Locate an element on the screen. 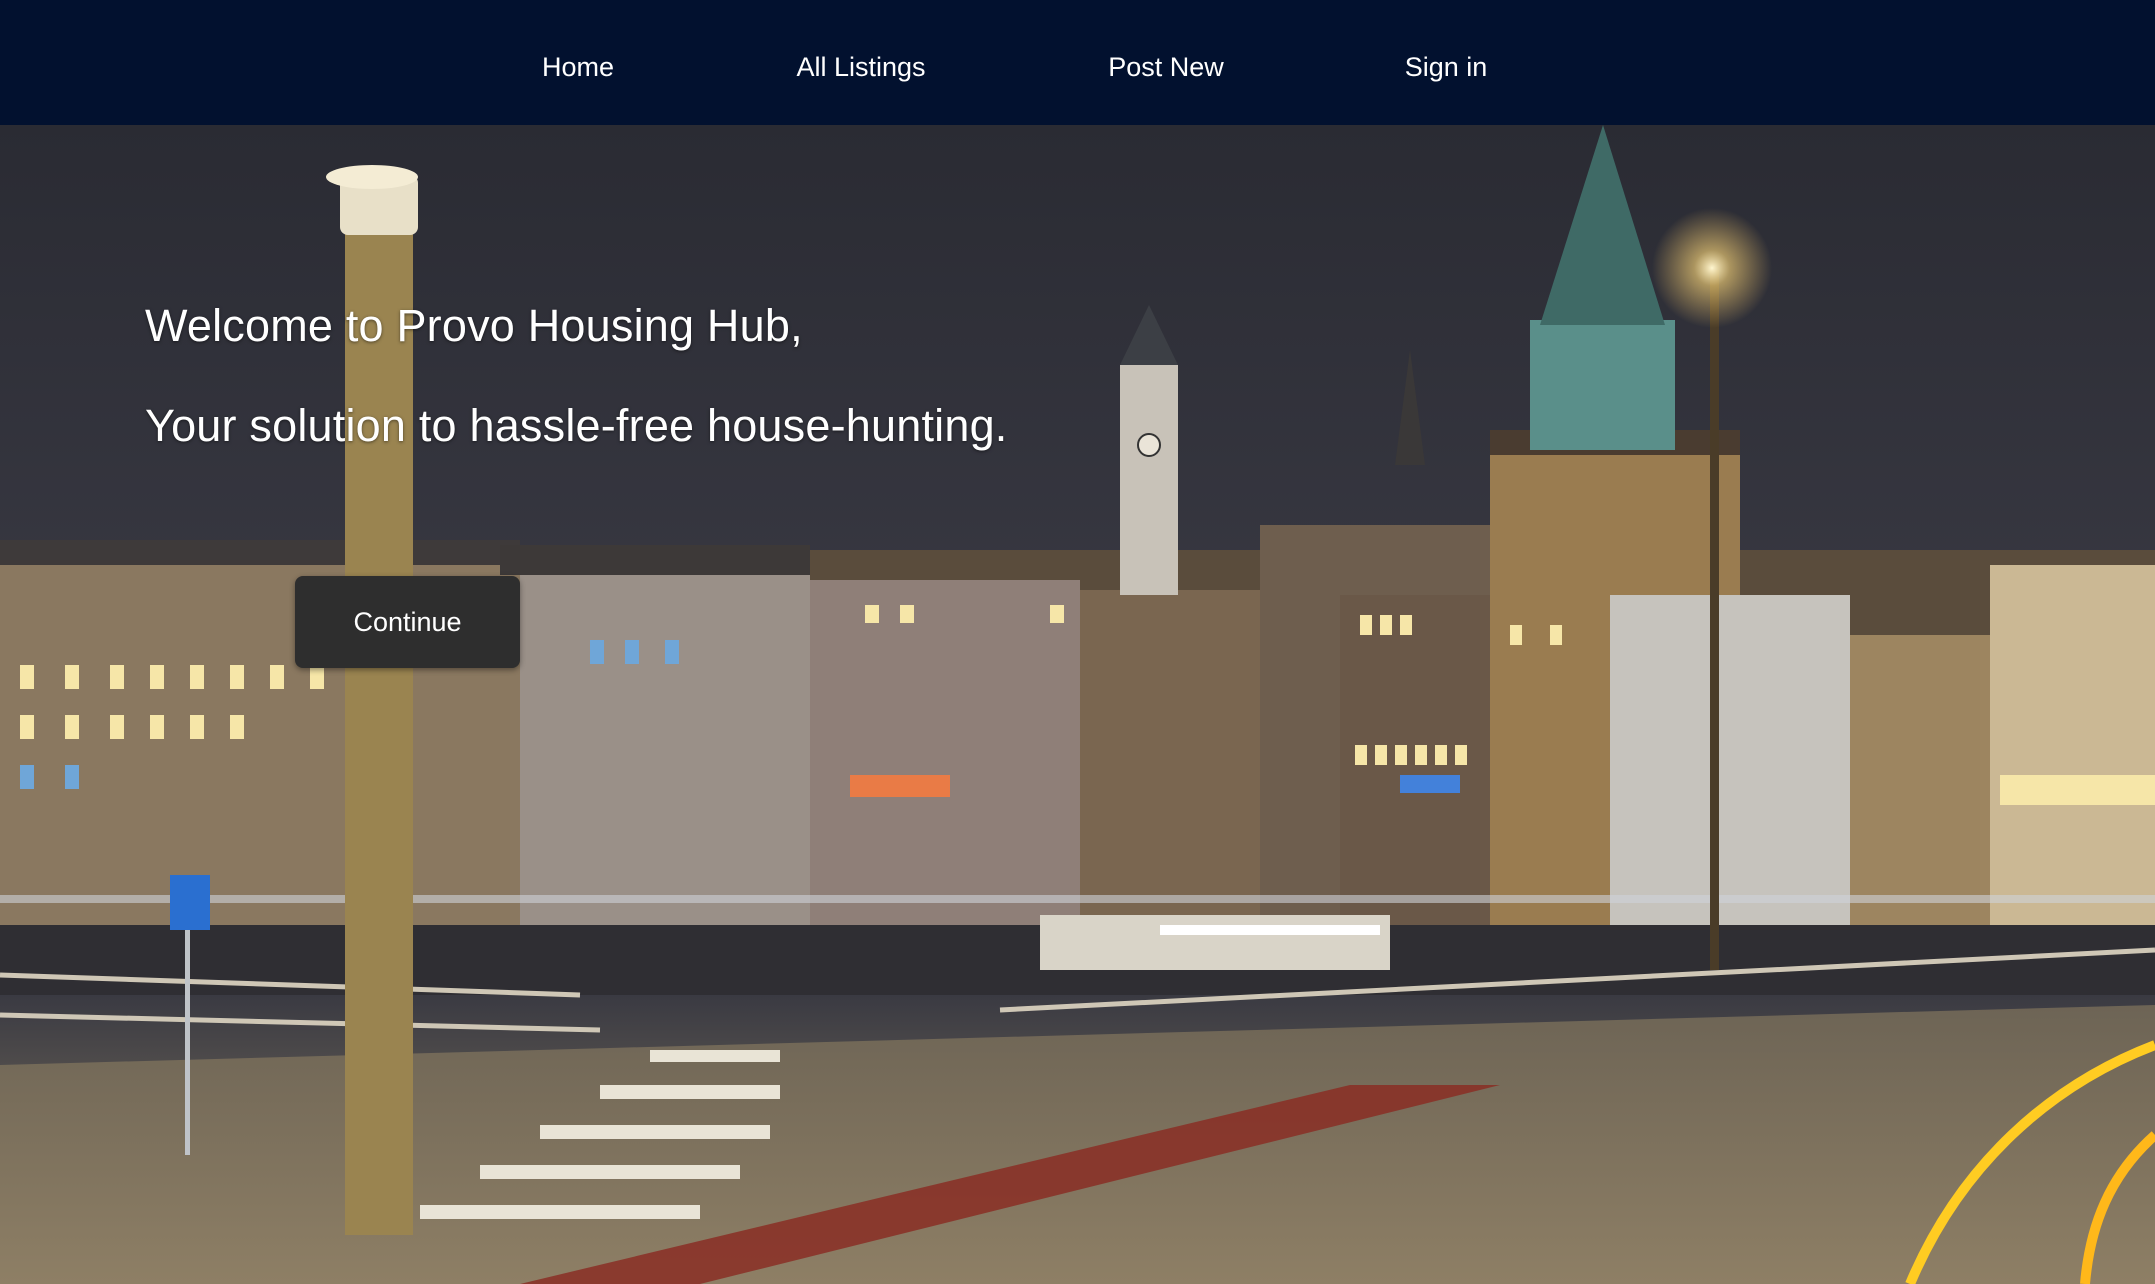 The width and height of the screenshot is (2155, 1284). nav-all-listings-link: All Listings is located at coordinates (860, 62).